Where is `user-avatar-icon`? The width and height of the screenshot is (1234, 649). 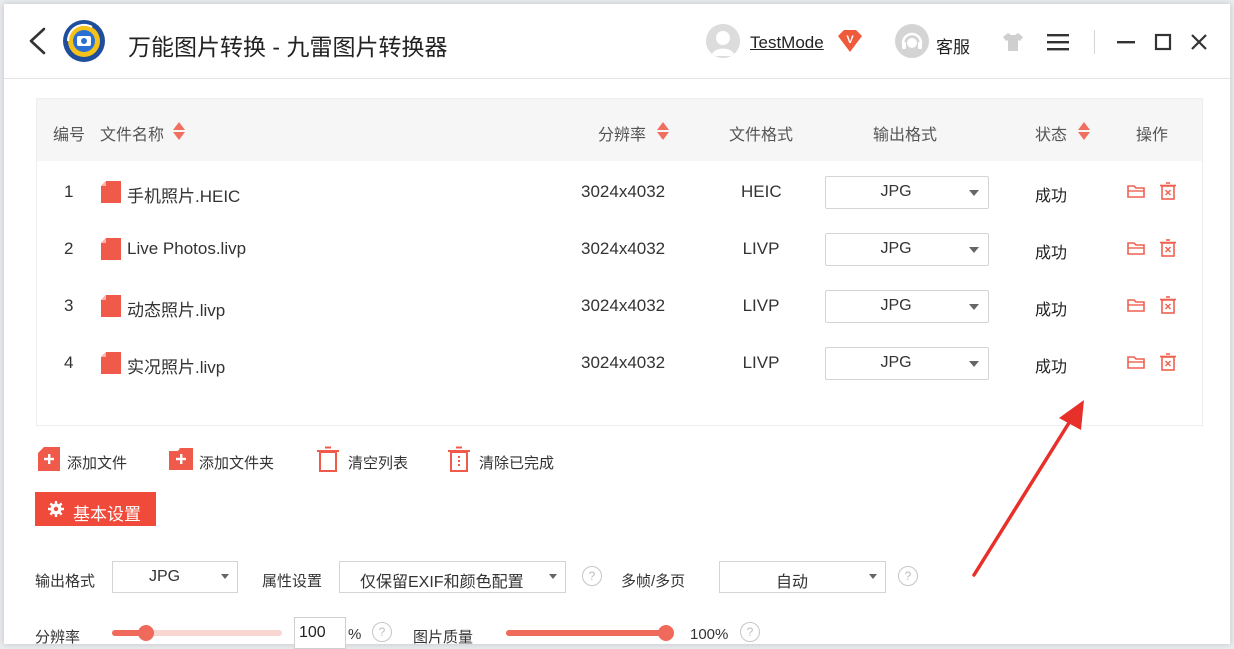
user-avatar-icon is located at coordinates (723, 41).